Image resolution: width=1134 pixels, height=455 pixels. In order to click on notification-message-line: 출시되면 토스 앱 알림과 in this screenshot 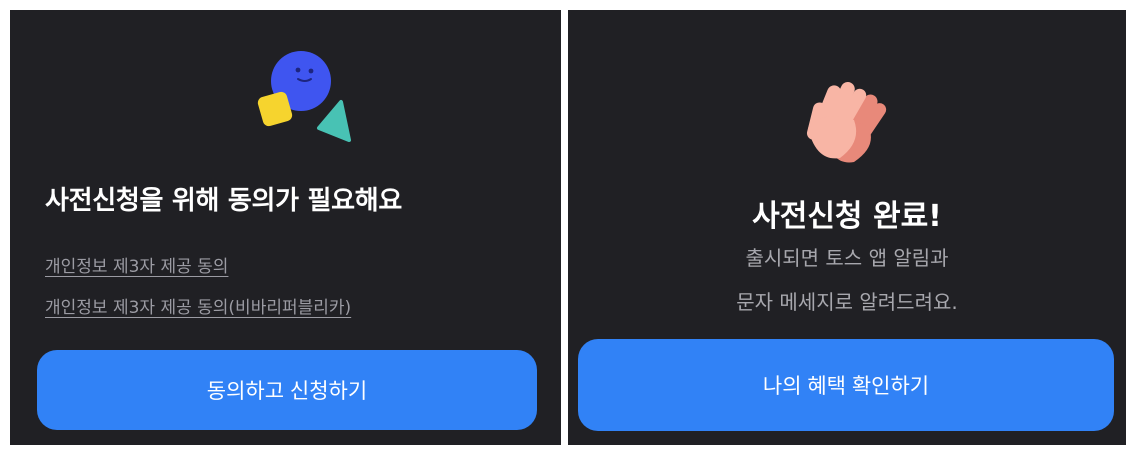, I will do `click(847, 258)`.